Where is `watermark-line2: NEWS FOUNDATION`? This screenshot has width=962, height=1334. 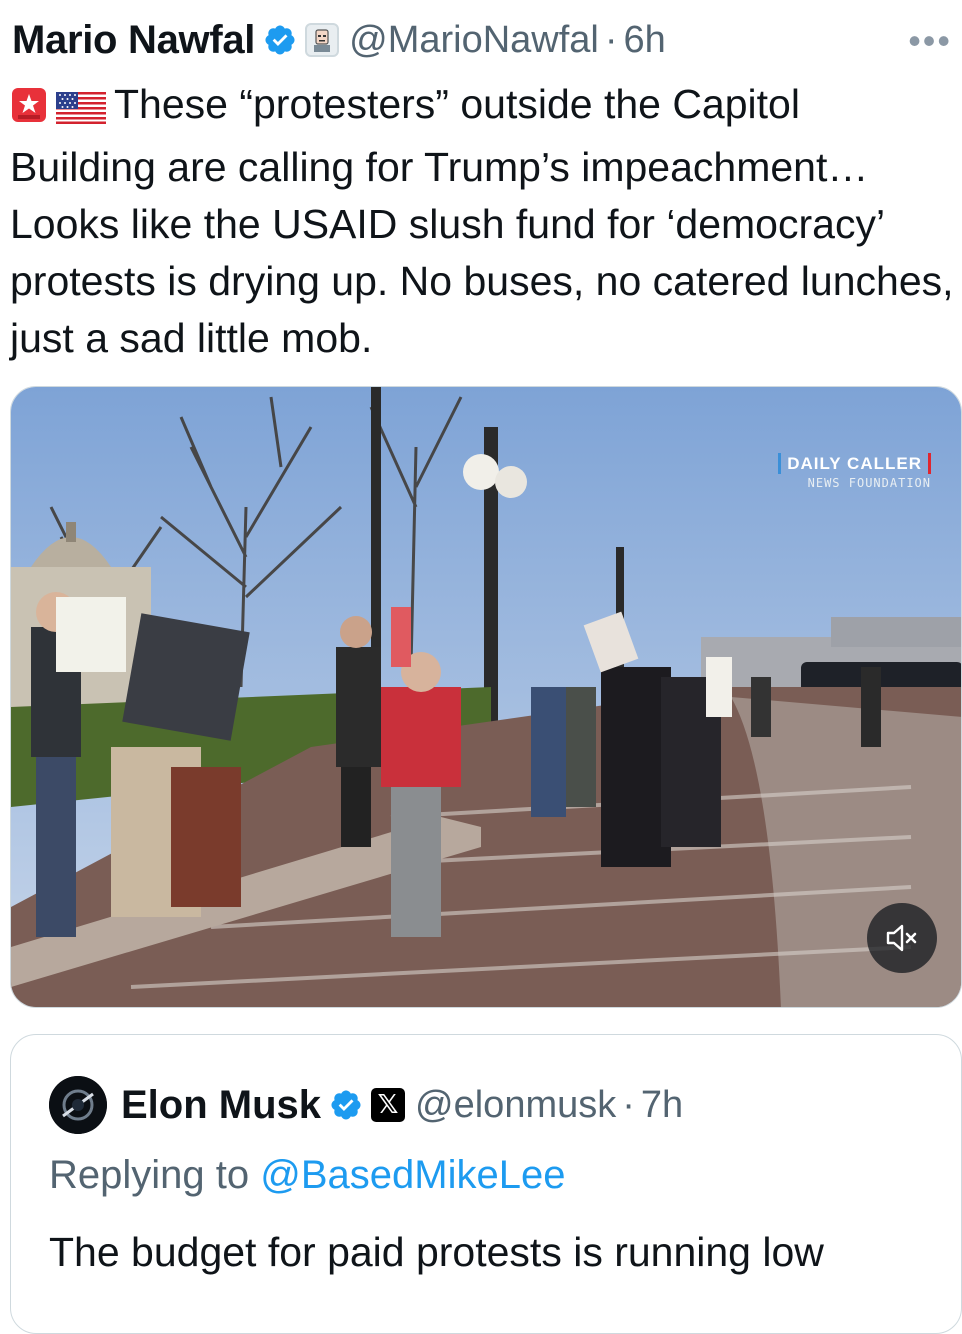
watermark-line2: NEWS FOUNDATION is located at coordinates (869, 483).